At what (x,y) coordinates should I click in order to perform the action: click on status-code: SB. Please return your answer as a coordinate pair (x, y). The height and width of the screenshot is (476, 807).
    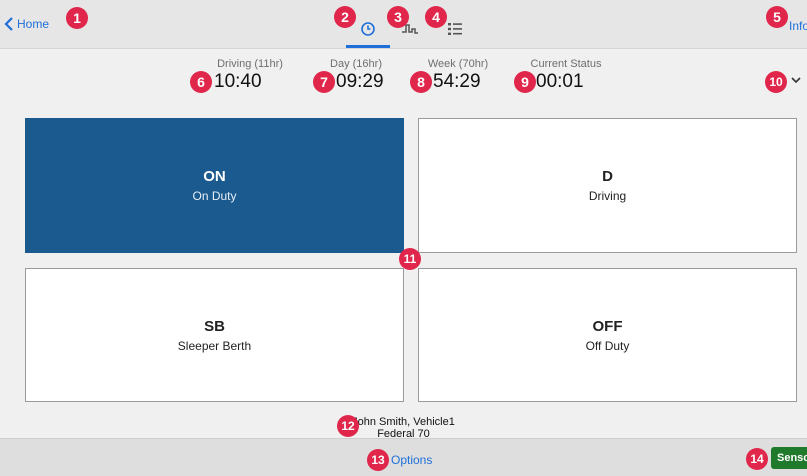
    Looking at the image, I should click on (214, 326).